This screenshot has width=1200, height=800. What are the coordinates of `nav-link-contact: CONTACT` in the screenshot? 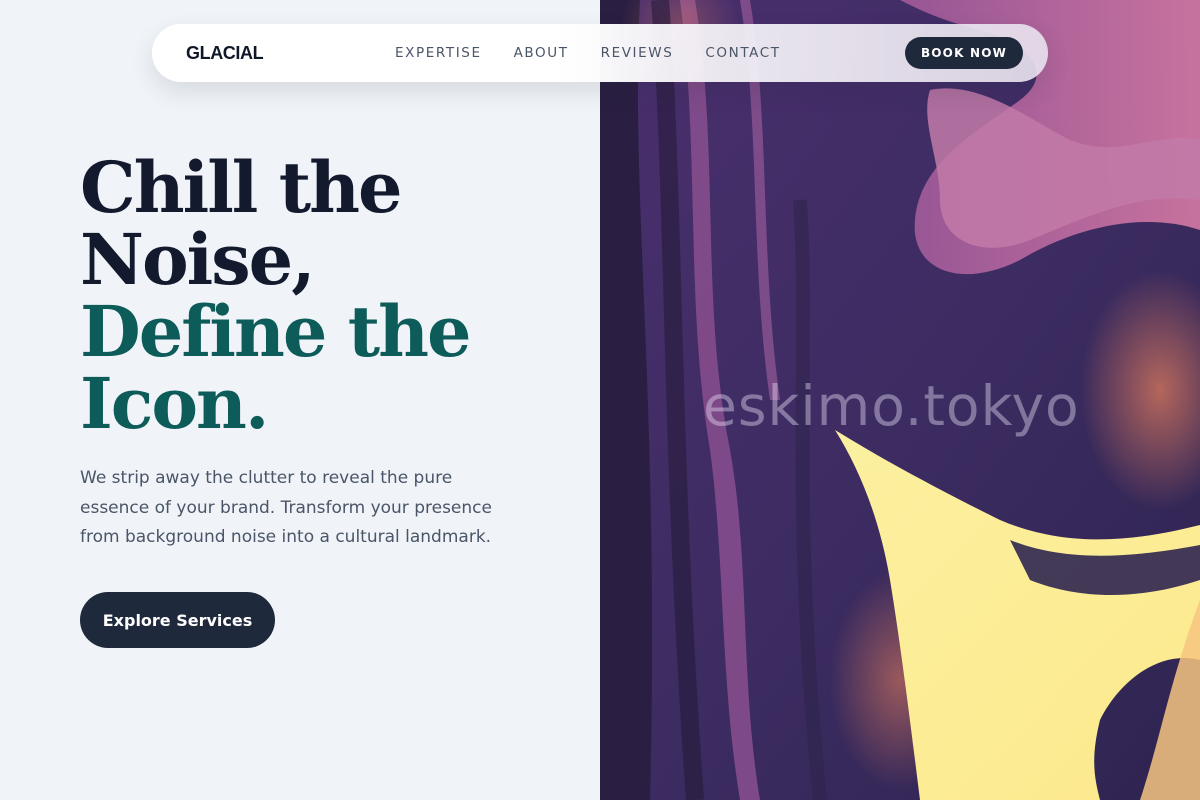 It's located at (742, 53).